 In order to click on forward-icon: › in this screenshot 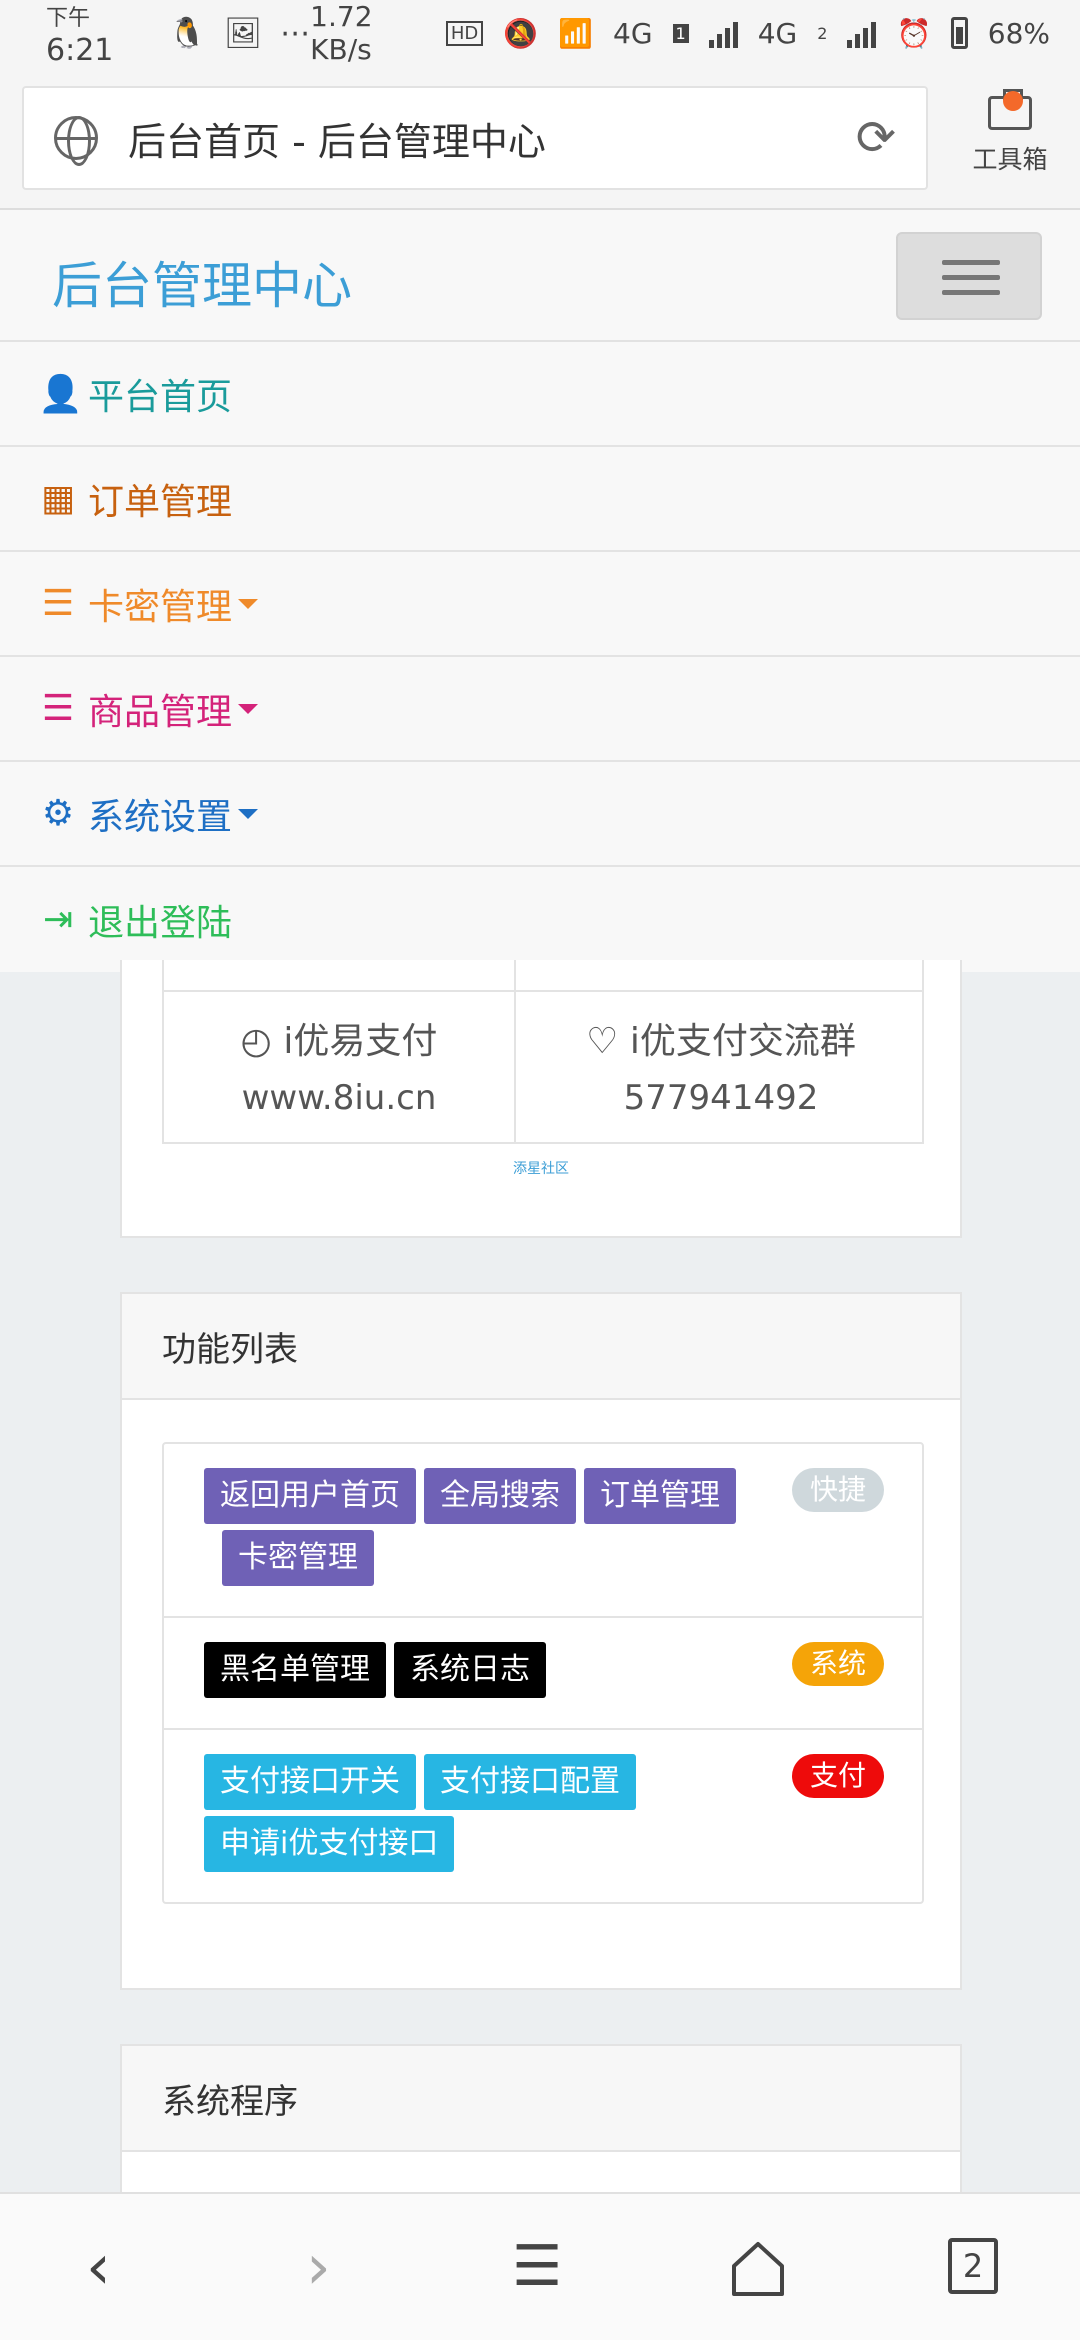, I will do `click(318, 2267)`.